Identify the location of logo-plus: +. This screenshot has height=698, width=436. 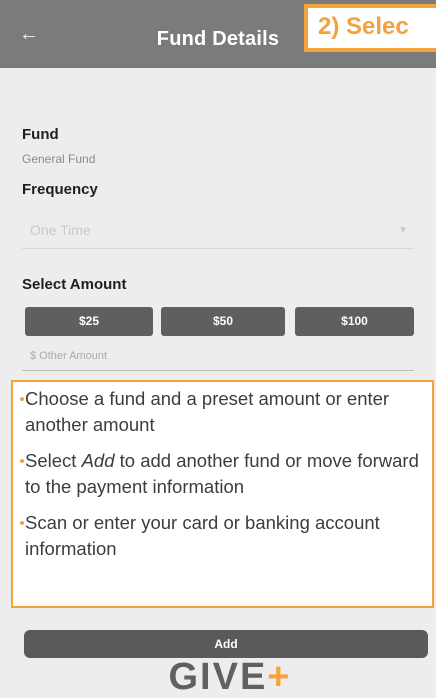
(279, 677).